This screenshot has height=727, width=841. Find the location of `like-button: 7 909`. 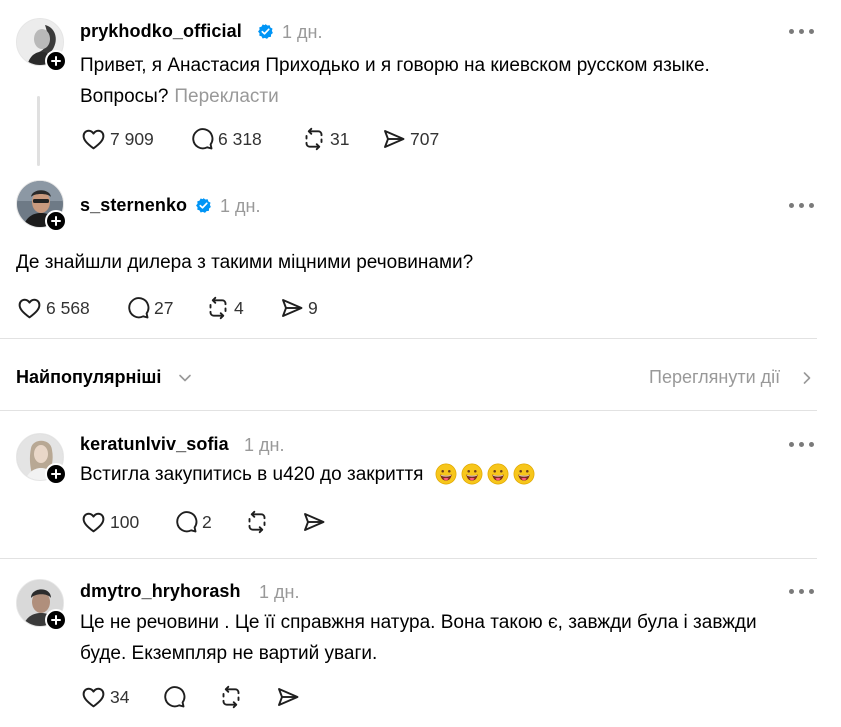

like-button: 7 909 is located at coordinates (117, 139).